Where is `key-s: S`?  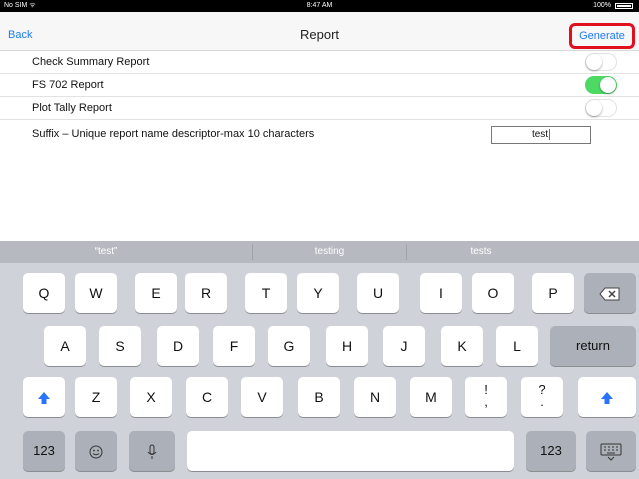
key-s: S is located at coordinates (120, 346).